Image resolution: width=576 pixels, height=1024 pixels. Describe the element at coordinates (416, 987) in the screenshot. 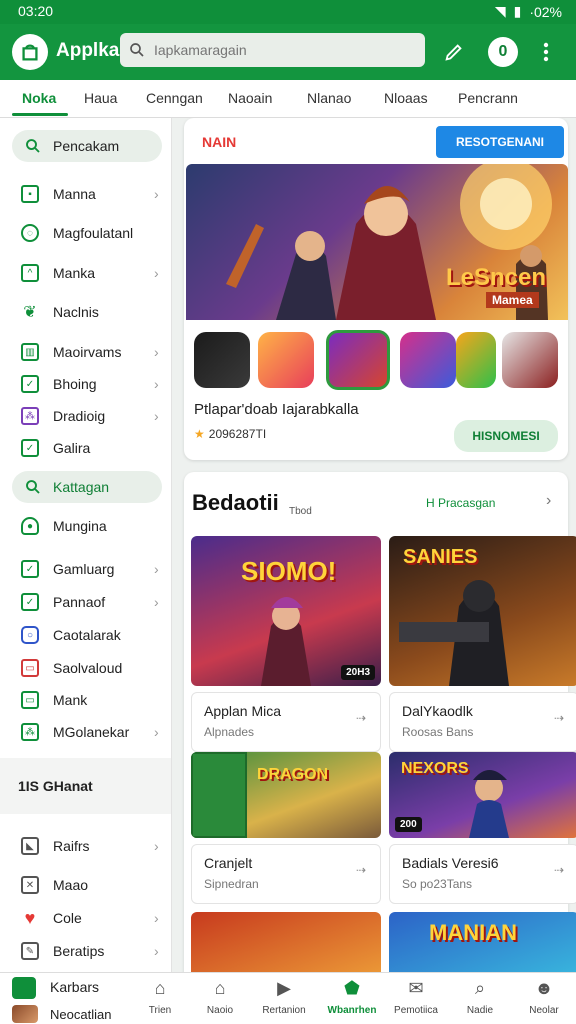

I see `mail-icon: ✉` at that location.